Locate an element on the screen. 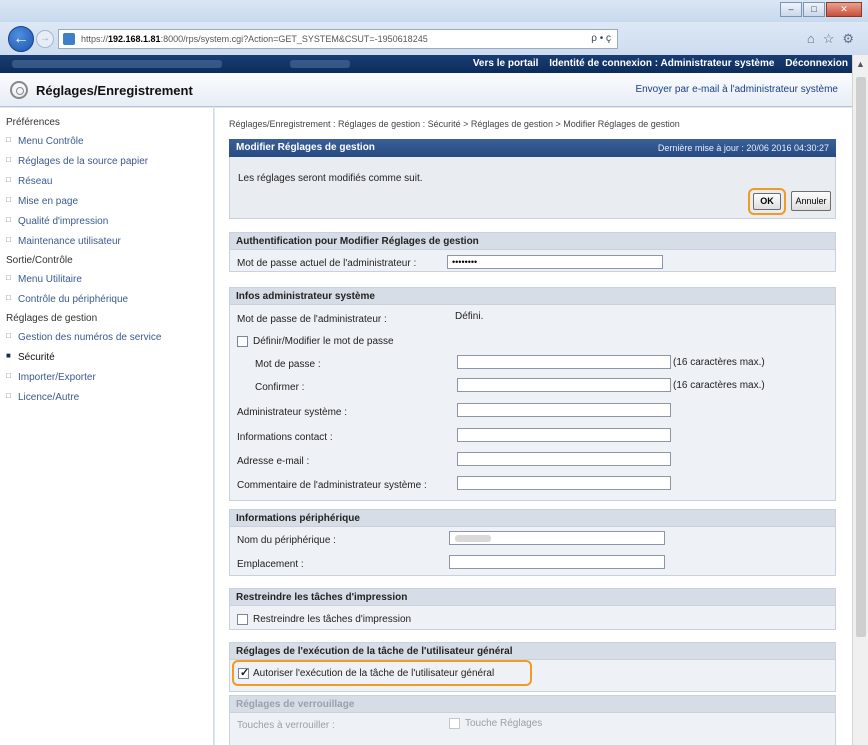 Image resolution: width=868 pixels, height=745 pixels. sidebar-item-utility: Menu Utilitaire is located at coordinates (106, 280).